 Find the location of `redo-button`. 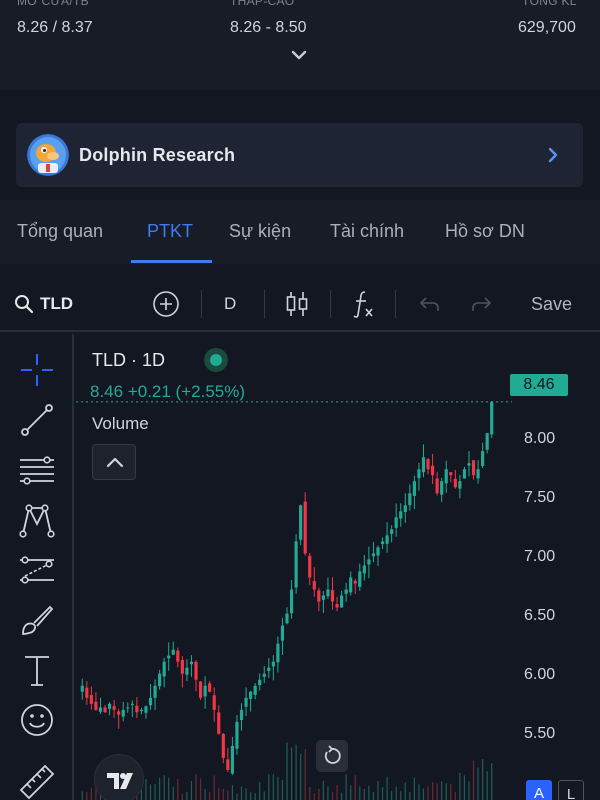

redo-button is located at coordinates (482, 304).